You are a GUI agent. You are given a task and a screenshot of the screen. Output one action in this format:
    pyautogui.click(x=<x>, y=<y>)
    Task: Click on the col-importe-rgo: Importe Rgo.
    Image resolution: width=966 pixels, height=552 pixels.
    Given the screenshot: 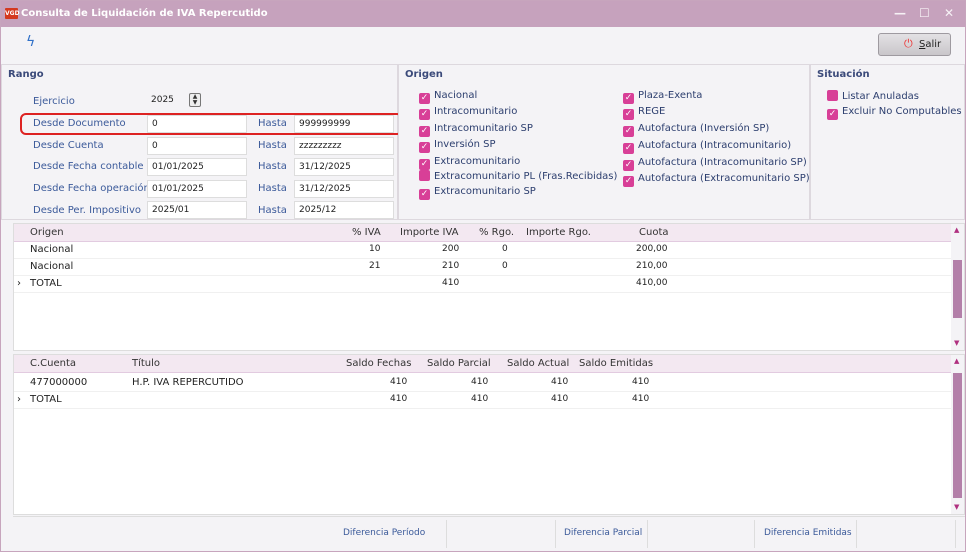 What is the action you would take?
    pyautogui.click(x=558, y=232)
    